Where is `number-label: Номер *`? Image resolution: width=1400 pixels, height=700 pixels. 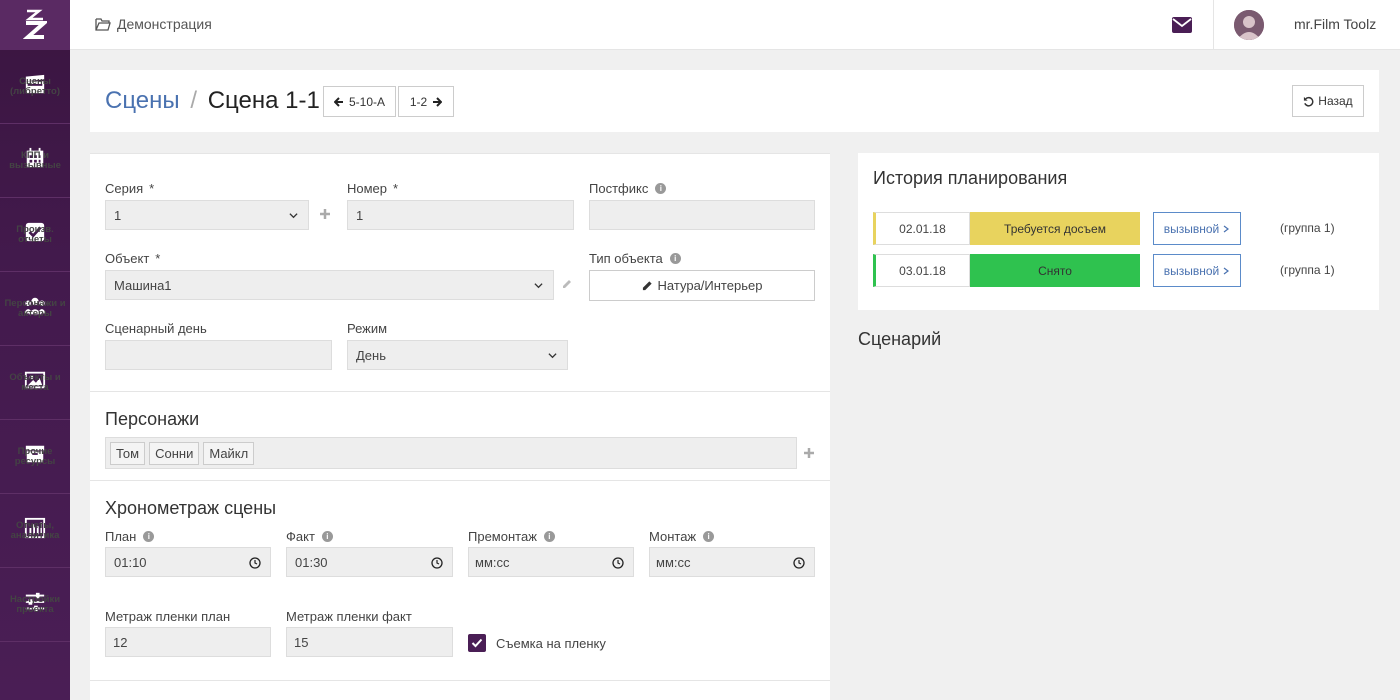
number-label: Номер * is located at coordinates (372, 188).